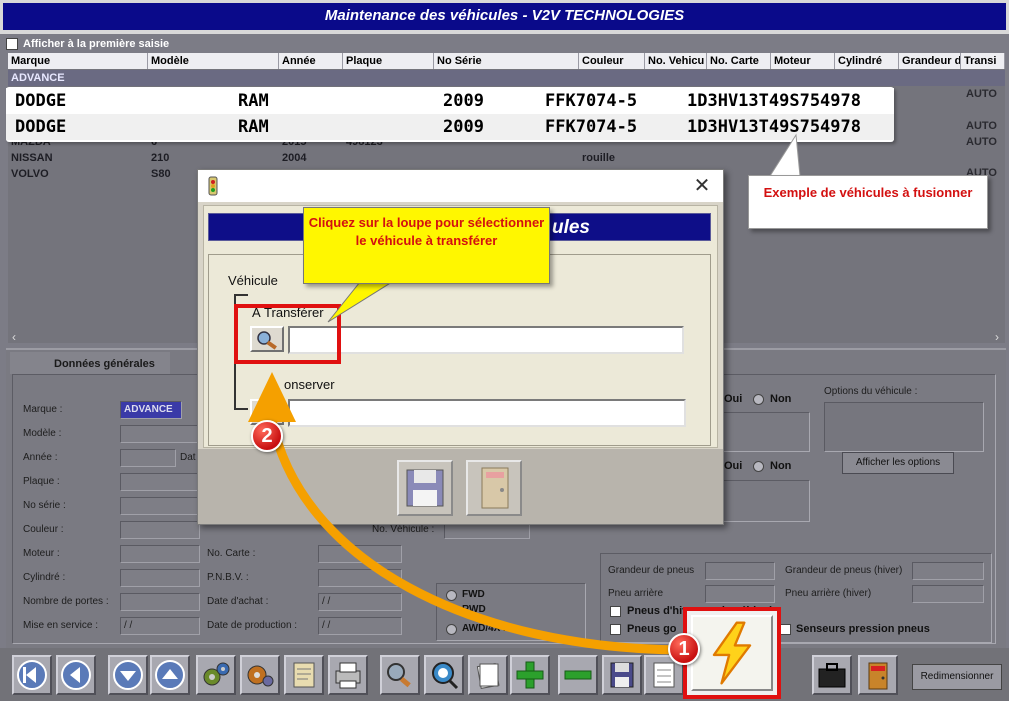 The image size is (1009, 701). What do you see at coordinates (785, 155) in the screenshot?
I see `white-callout-pointer` at bounding box center [785, 155].